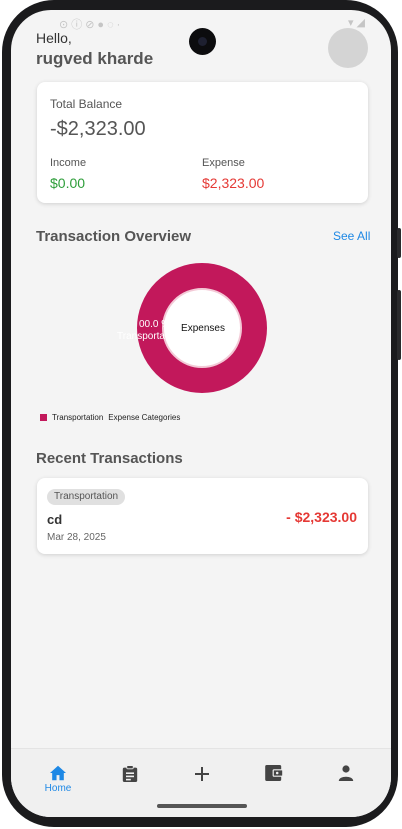 The width and height of the screenshot is (402, 829). What do you see at coordinates (78, 417) in the screenshot?
I see `legend-item-label: Transportation` at bounding box center [78, 417].